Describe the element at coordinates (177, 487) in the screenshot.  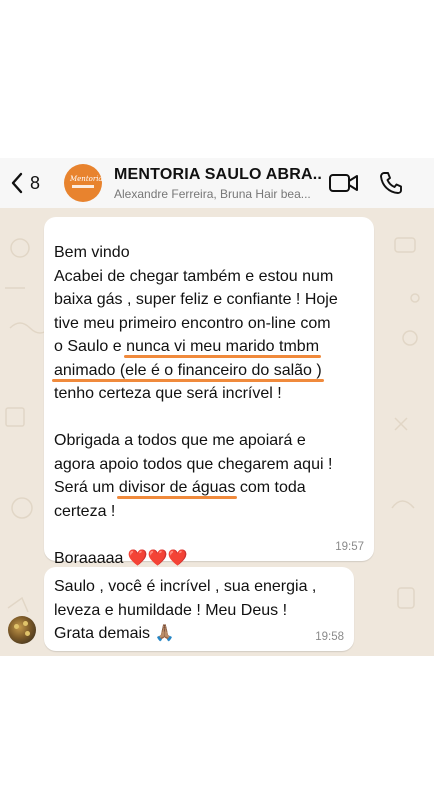
I see `highlighted-text: divisor de águas` at that location.